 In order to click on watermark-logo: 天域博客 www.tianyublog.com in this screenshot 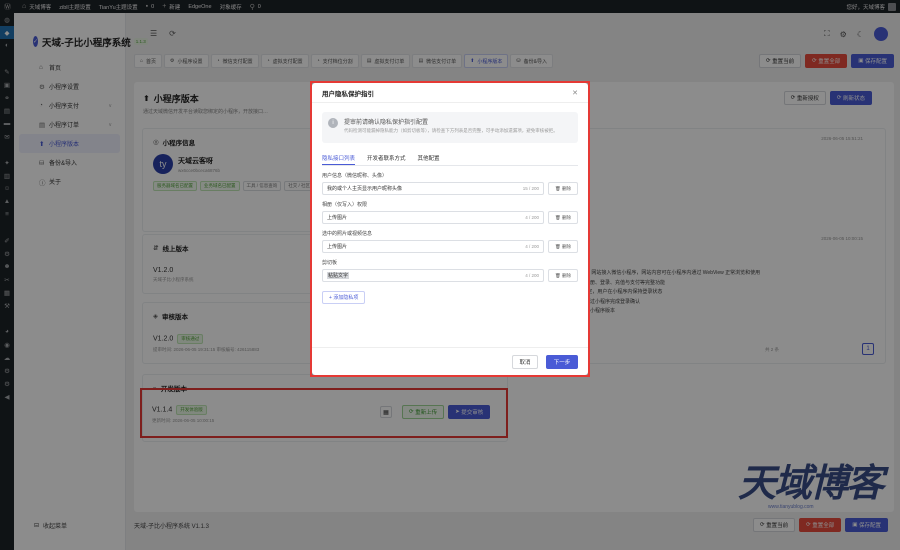, I will do `click(813, 492)`.